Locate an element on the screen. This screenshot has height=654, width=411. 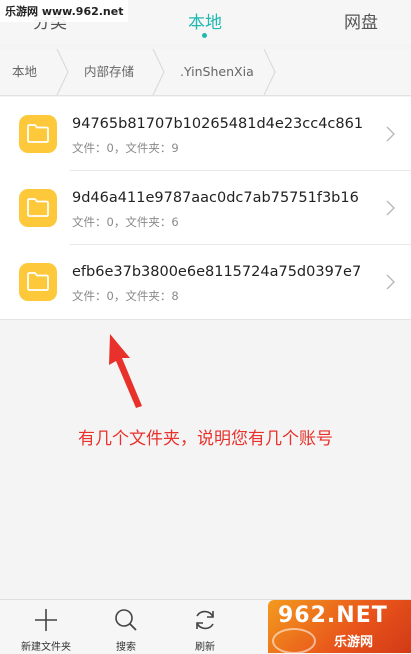
breadcrumb: 本地 内部存储 .YinShenXia is located at coordinates (205, 72).